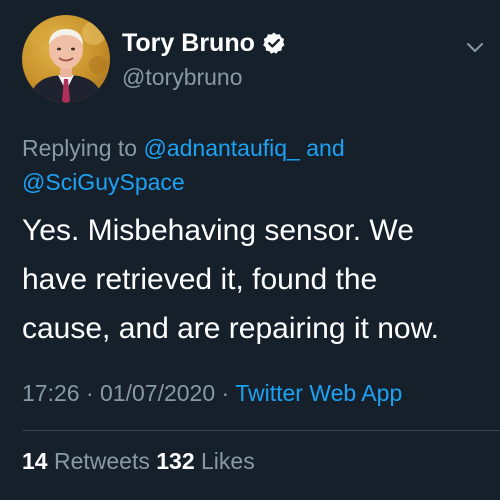  I want to click on replying-to-line-2: @SciGuySpace, so click(103, 182).